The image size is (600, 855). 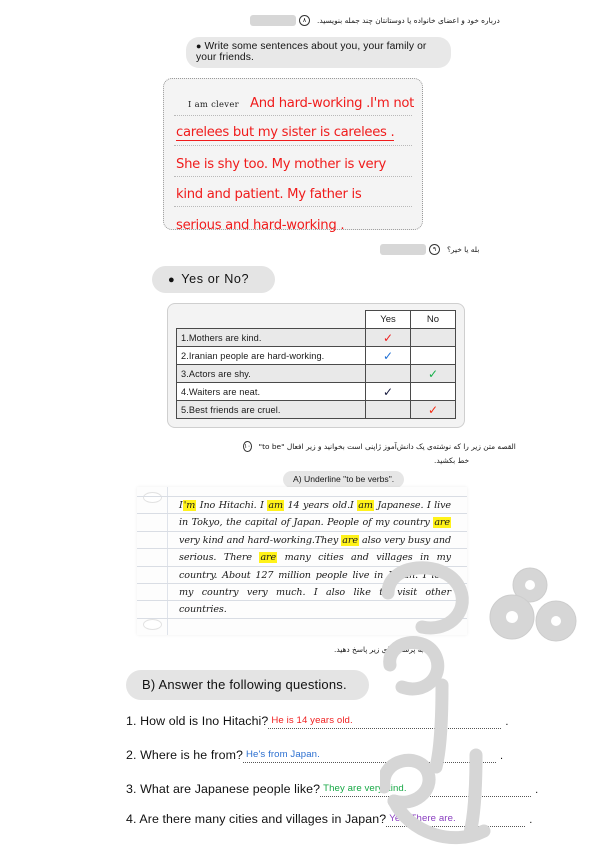 I want to click on table-row: 5.Best friends are cruel. ✓, so click(x=316, y=409).